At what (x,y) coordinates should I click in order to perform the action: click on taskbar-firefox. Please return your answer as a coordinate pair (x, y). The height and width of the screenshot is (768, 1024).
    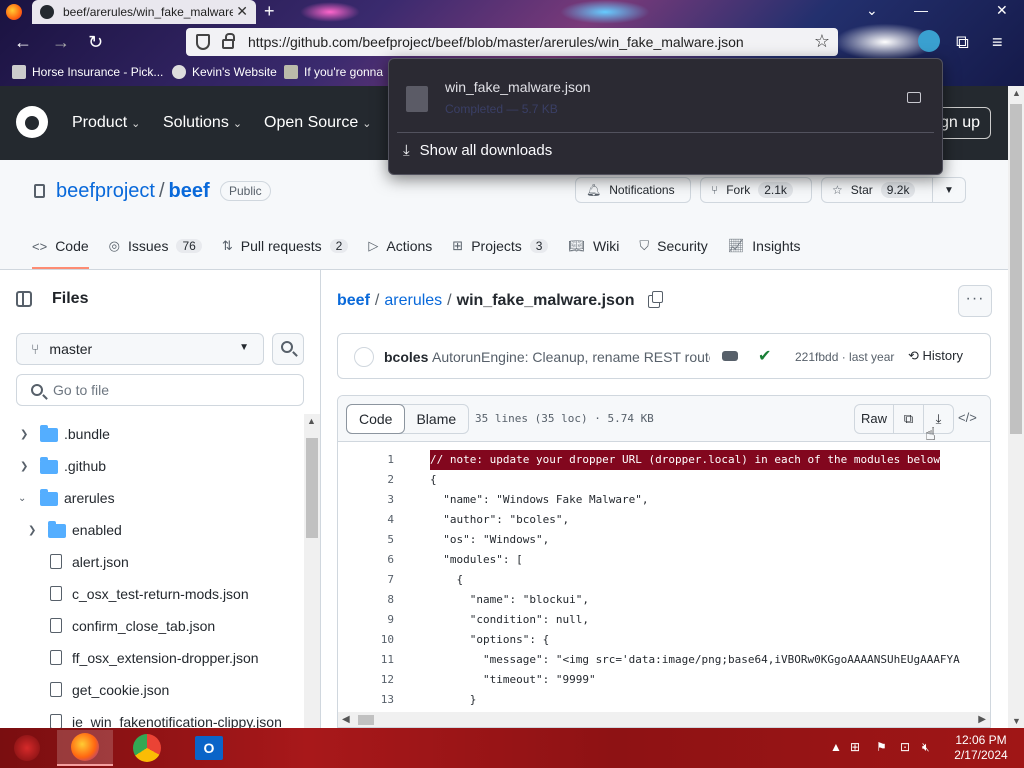
    Looking at the image, I should click on (85, 748).